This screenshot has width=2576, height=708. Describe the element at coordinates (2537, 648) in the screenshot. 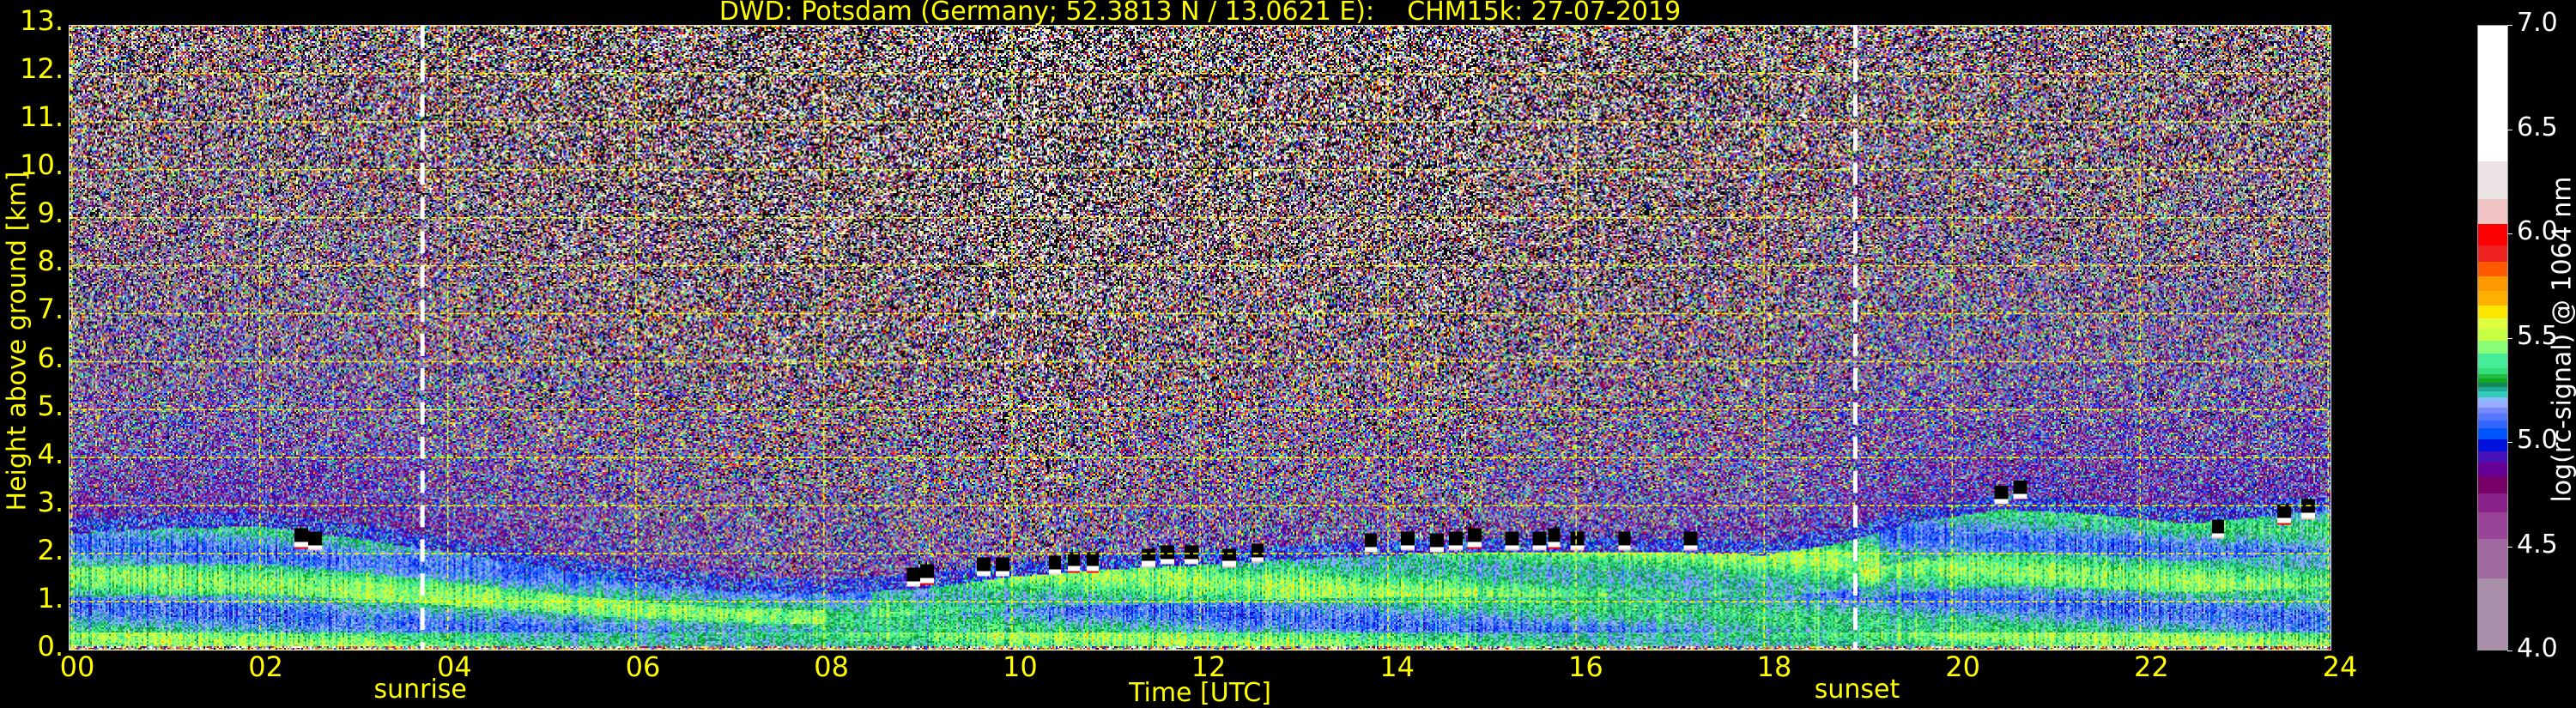

I see `colorbar-tick-label: 4.0` at that location.